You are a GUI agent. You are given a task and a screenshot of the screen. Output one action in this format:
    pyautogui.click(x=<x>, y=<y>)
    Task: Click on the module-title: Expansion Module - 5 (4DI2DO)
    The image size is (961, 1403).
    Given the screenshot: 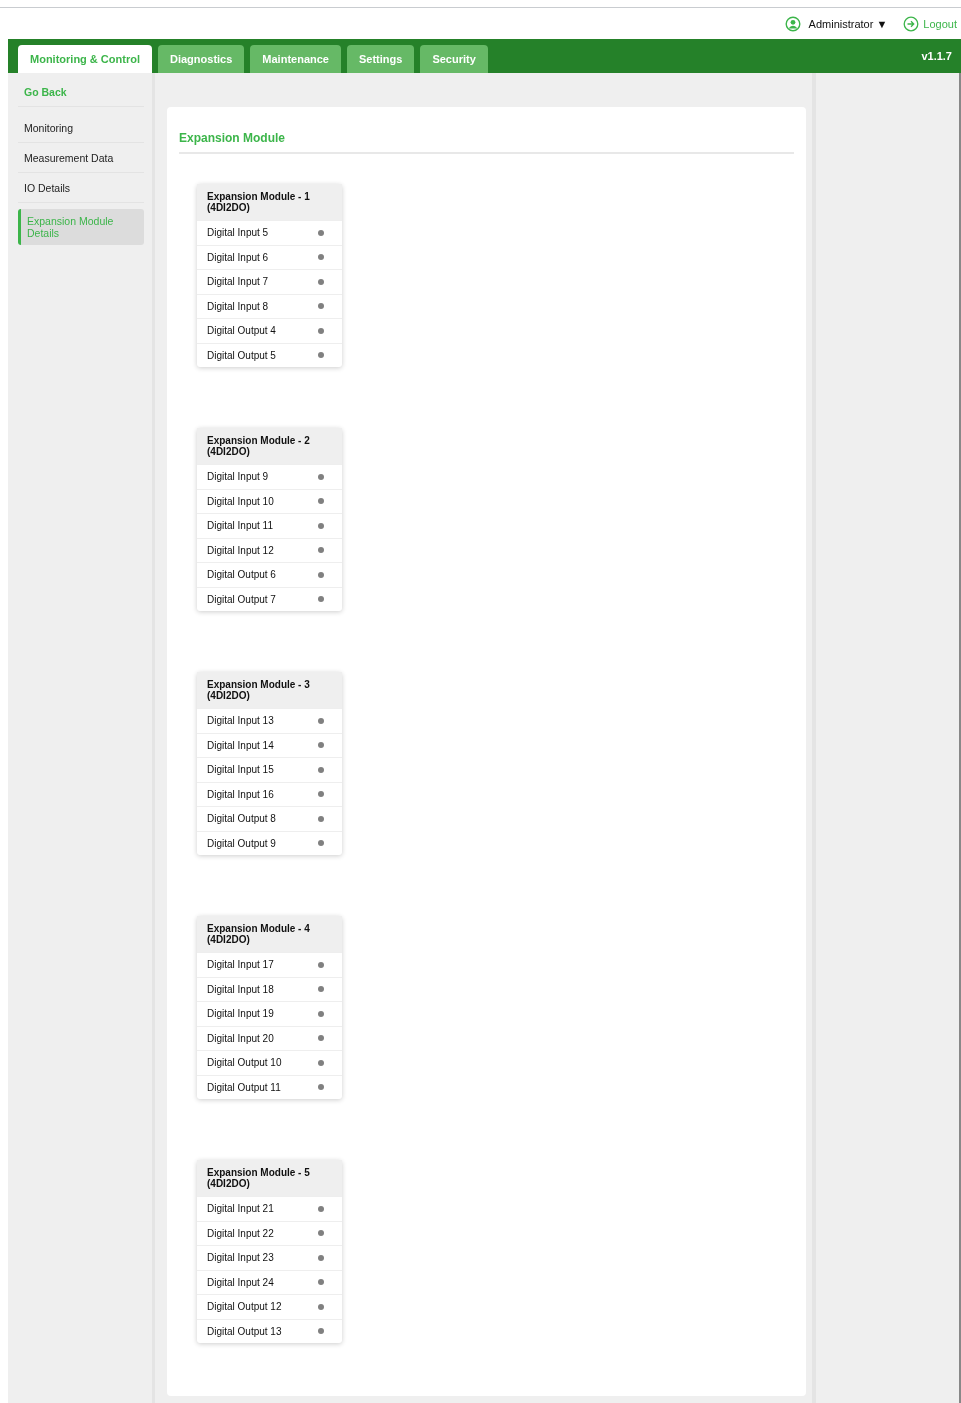 What is the action you would take?
    pyautogui.click(x=269, y=1178)
    